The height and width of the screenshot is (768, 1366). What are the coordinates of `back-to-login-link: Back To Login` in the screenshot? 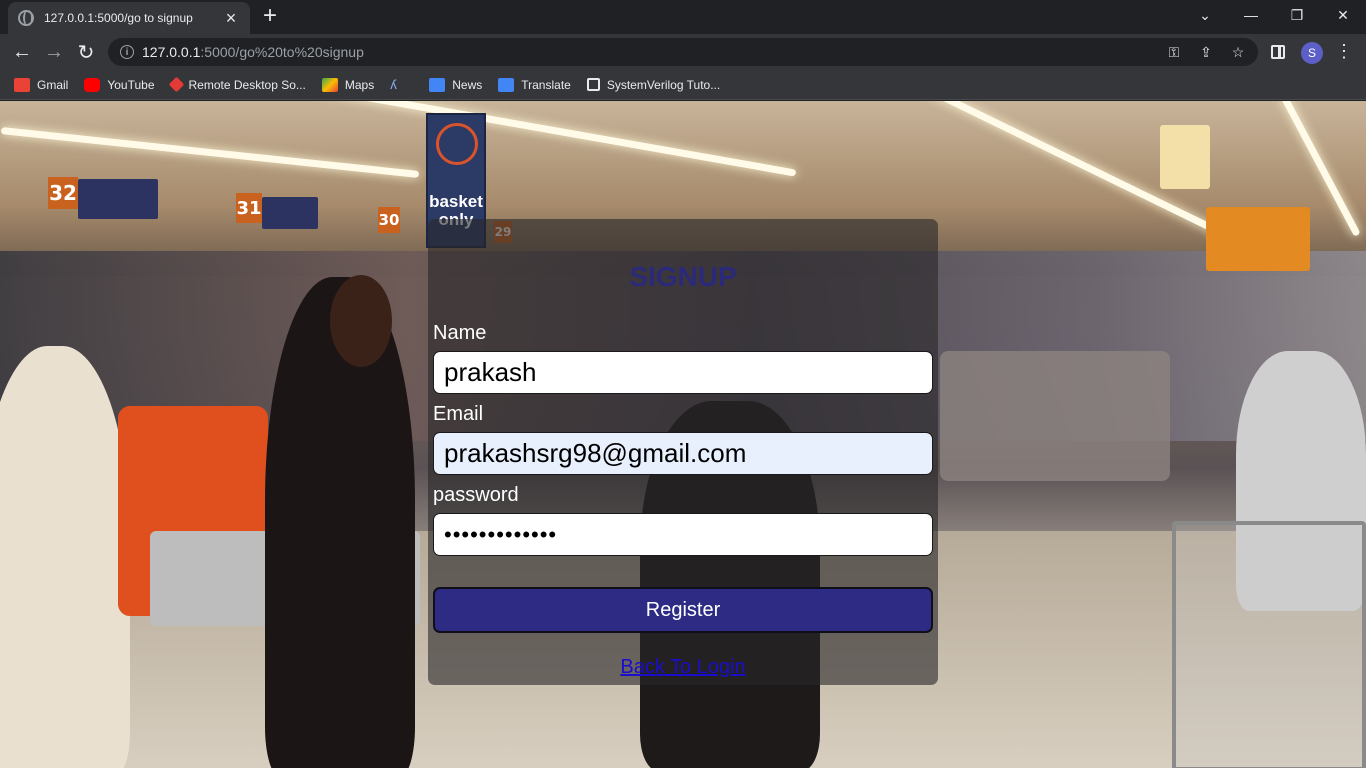 It's located at (682, 667).